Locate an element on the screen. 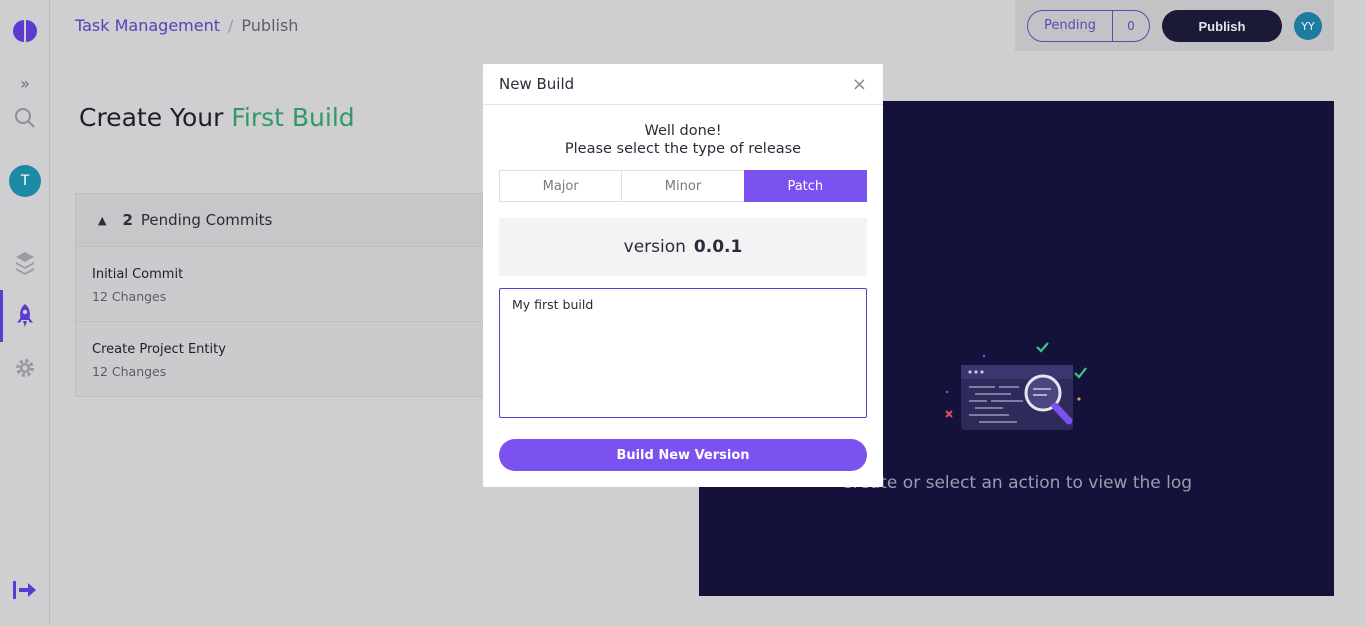  expand-sidebar-icon: » is located at coordinates (25, 83).